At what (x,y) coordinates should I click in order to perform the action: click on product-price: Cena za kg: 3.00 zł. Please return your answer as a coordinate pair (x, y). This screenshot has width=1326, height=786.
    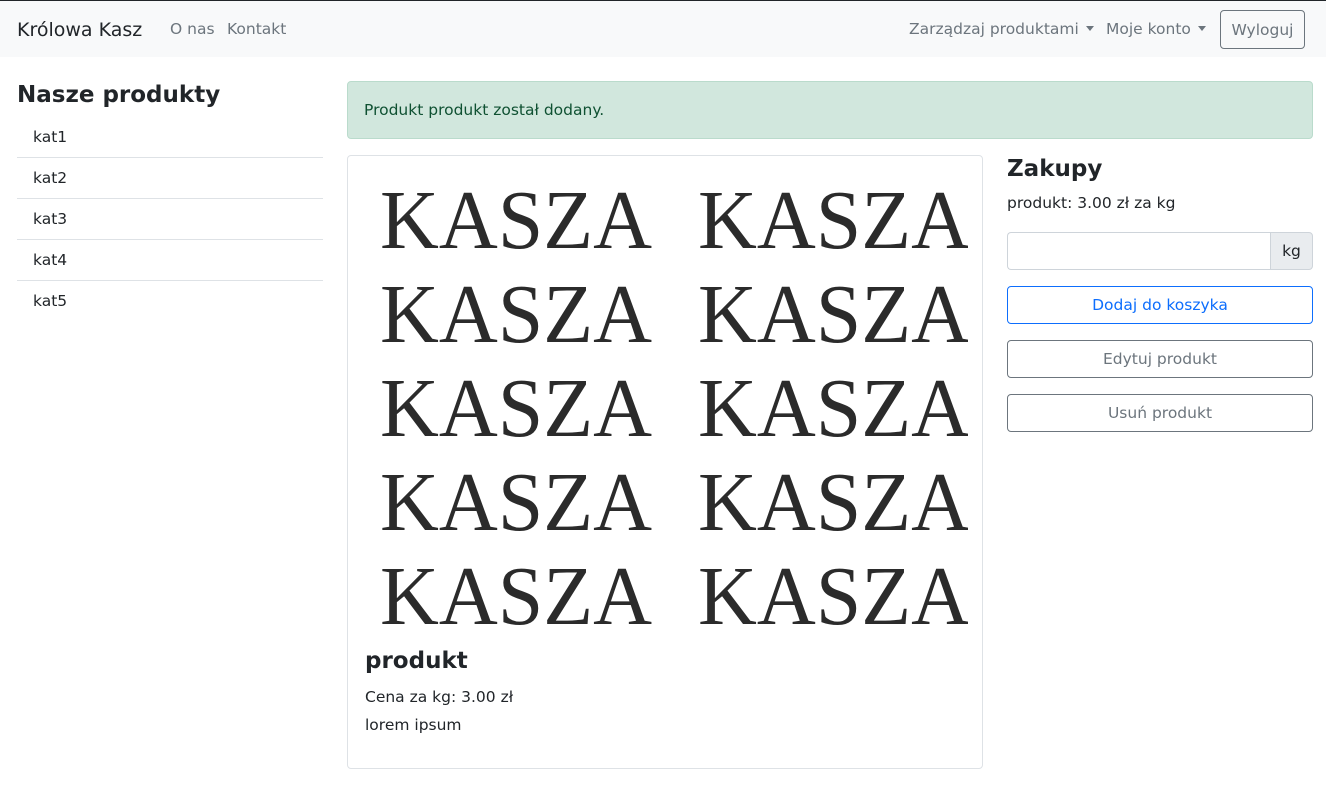
    Looking at the image, I should click on (439, 697).